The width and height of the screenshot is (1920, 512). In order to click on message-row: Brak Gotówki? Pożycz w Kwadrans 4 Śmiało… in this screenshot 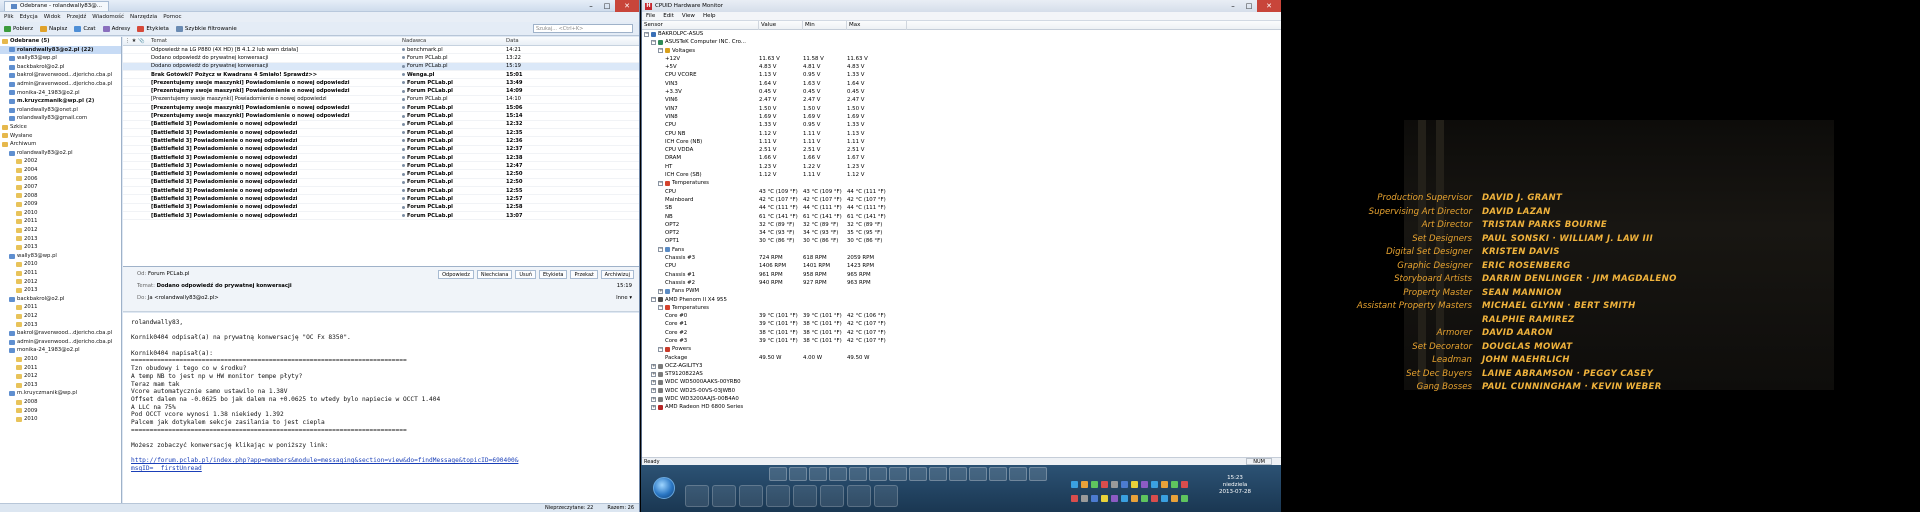, I will do `click(381, 75)`.